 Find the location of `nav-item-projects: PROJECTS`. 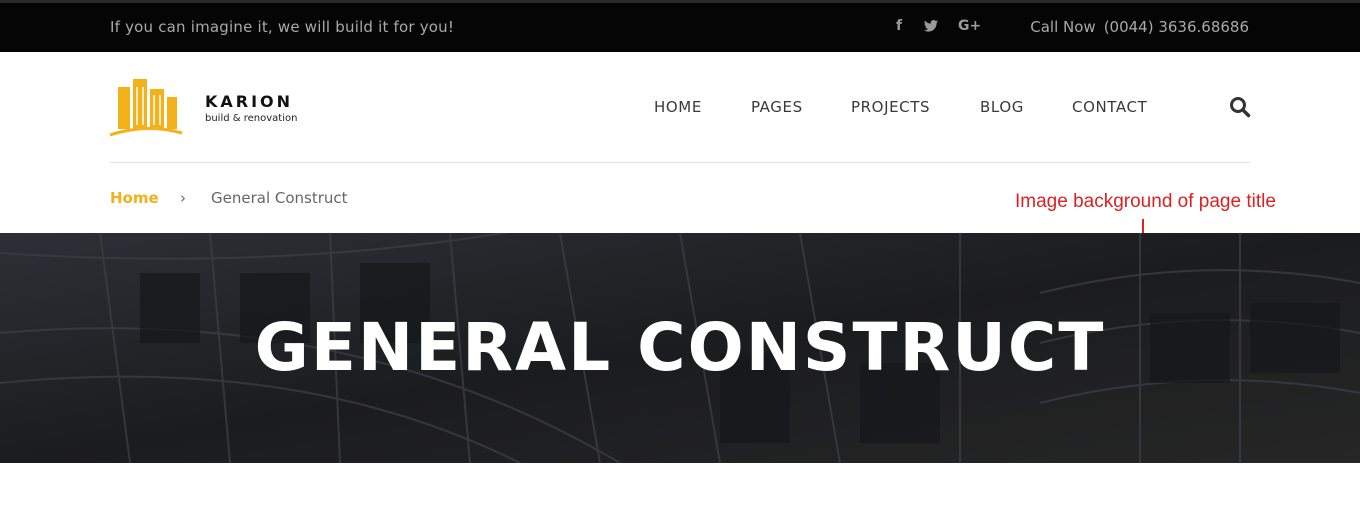

nav-item-projects: PROJECTS is located at coordinates (890, 107).